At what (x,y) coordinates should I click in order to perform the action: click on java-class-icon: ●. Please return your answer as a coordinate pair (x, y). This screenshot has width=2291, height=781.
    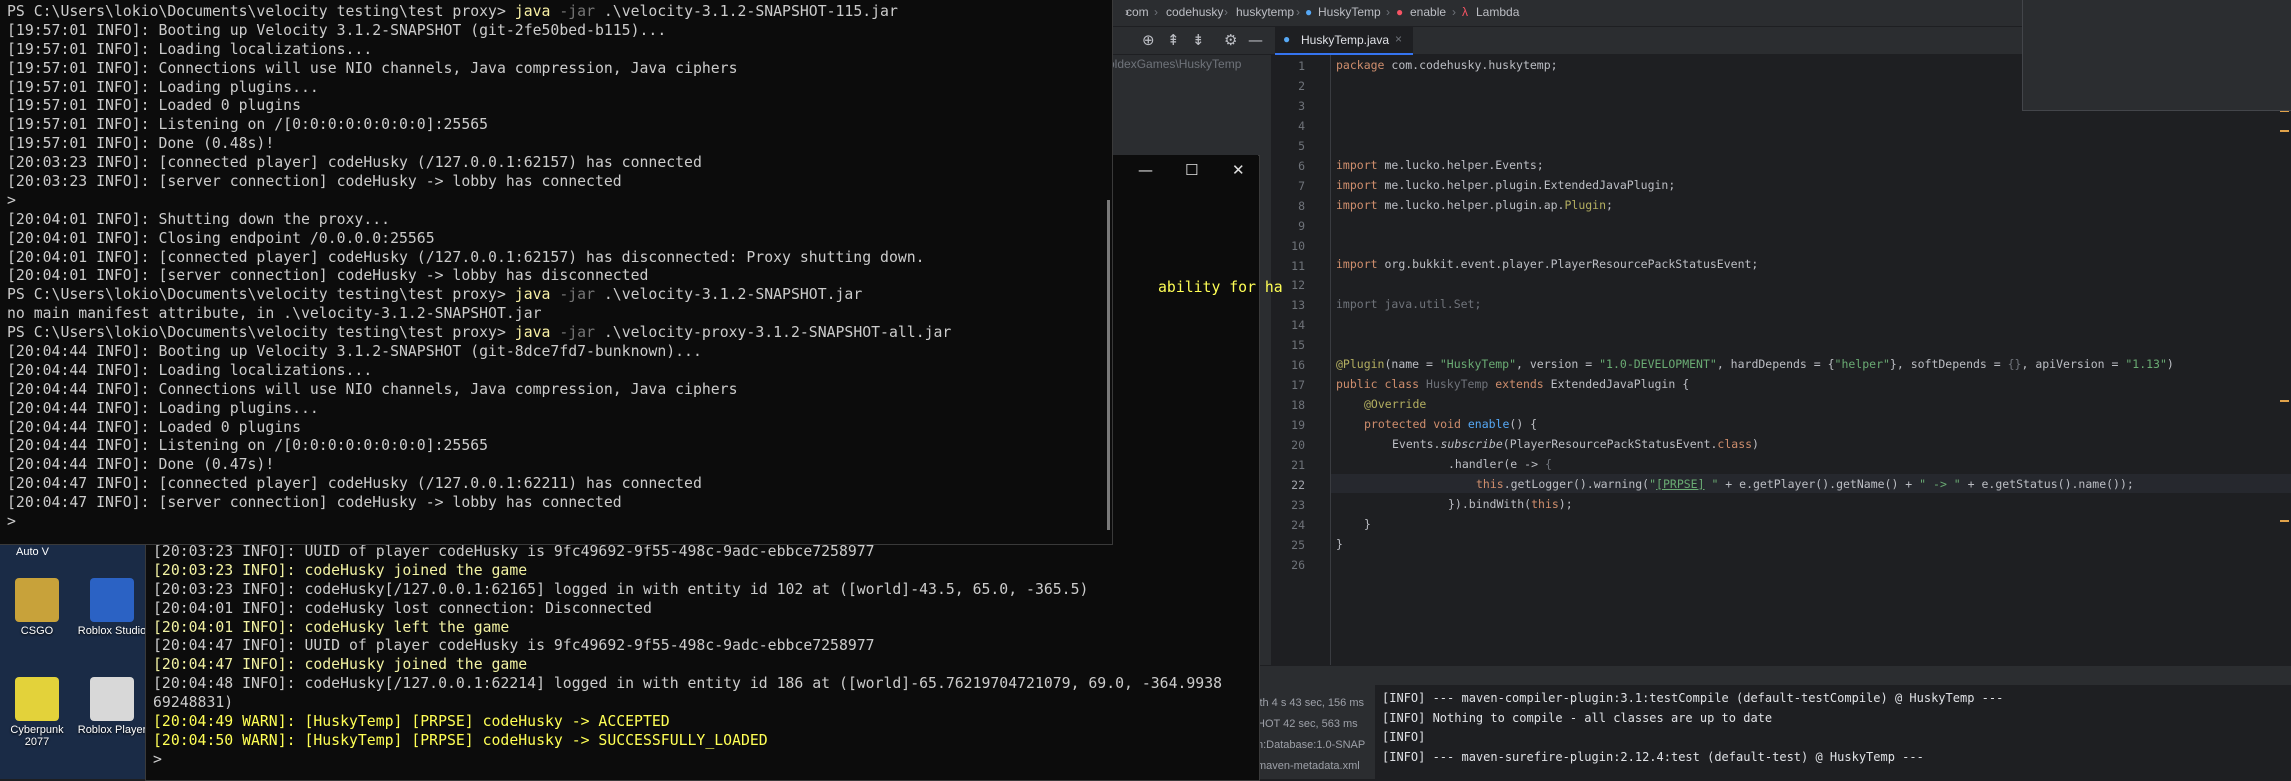
    Looking at the image, I should click on (1287, 39).